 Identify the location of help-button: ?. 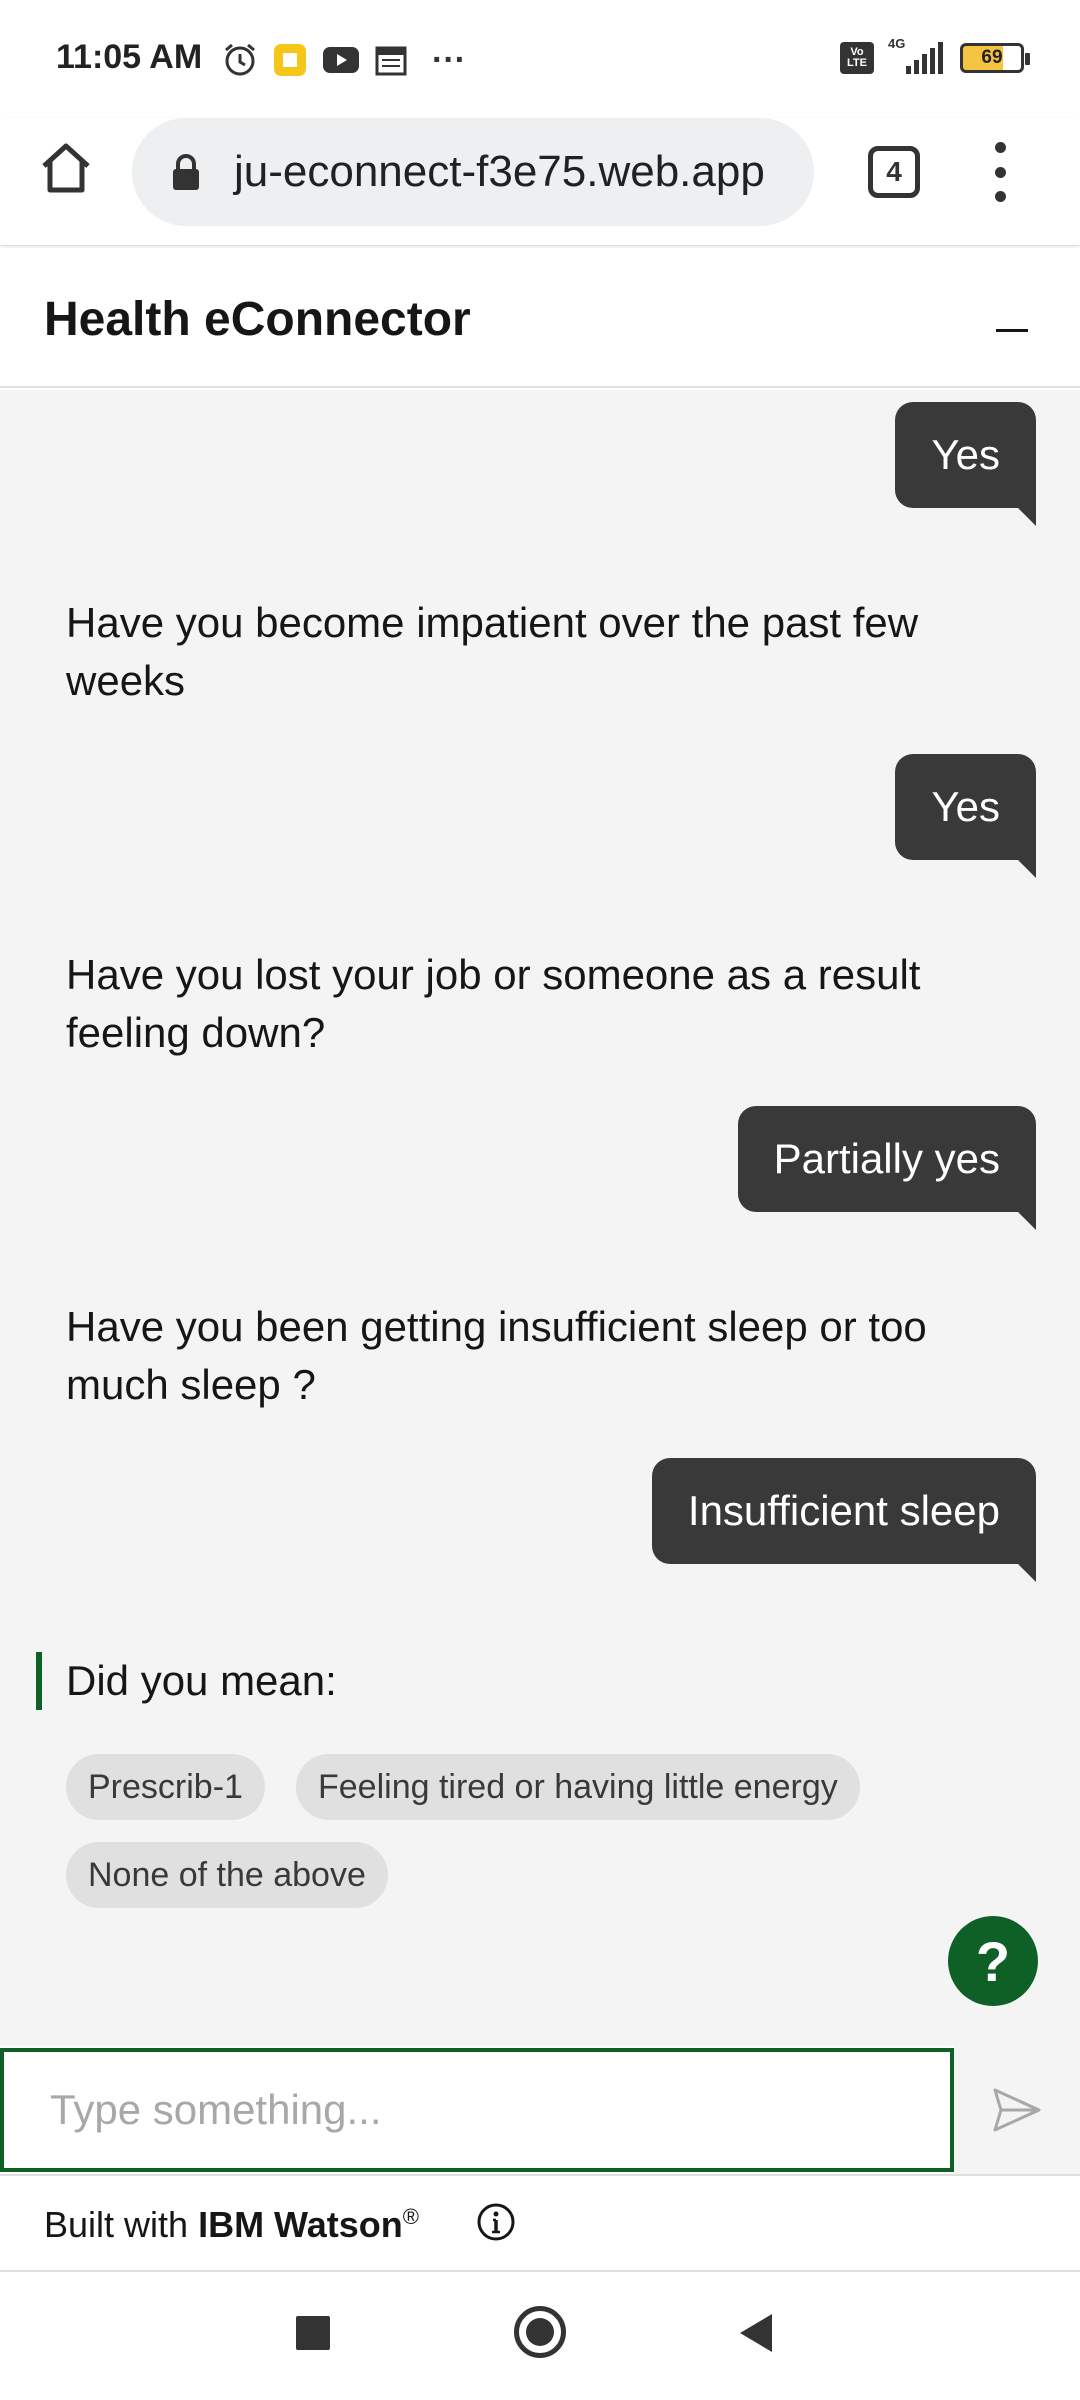
(993, 1961).